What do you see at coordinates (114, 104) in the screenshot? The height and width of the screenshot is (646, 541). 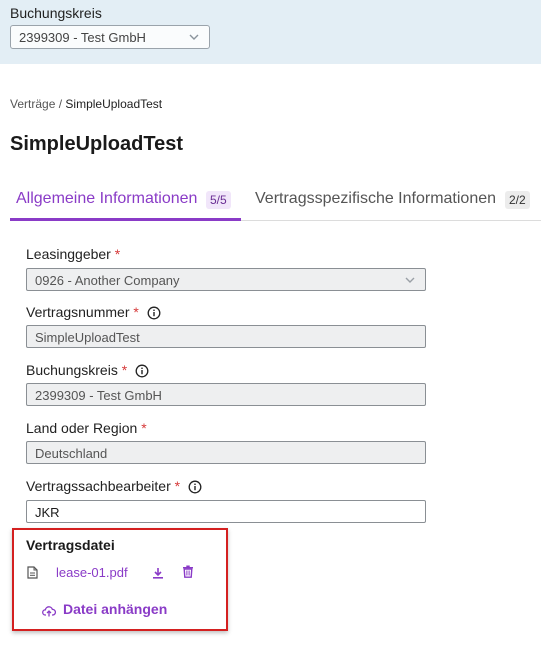 I see `breadcrumb-current: SimpleUploadTest` at bounding box center [114, 104].